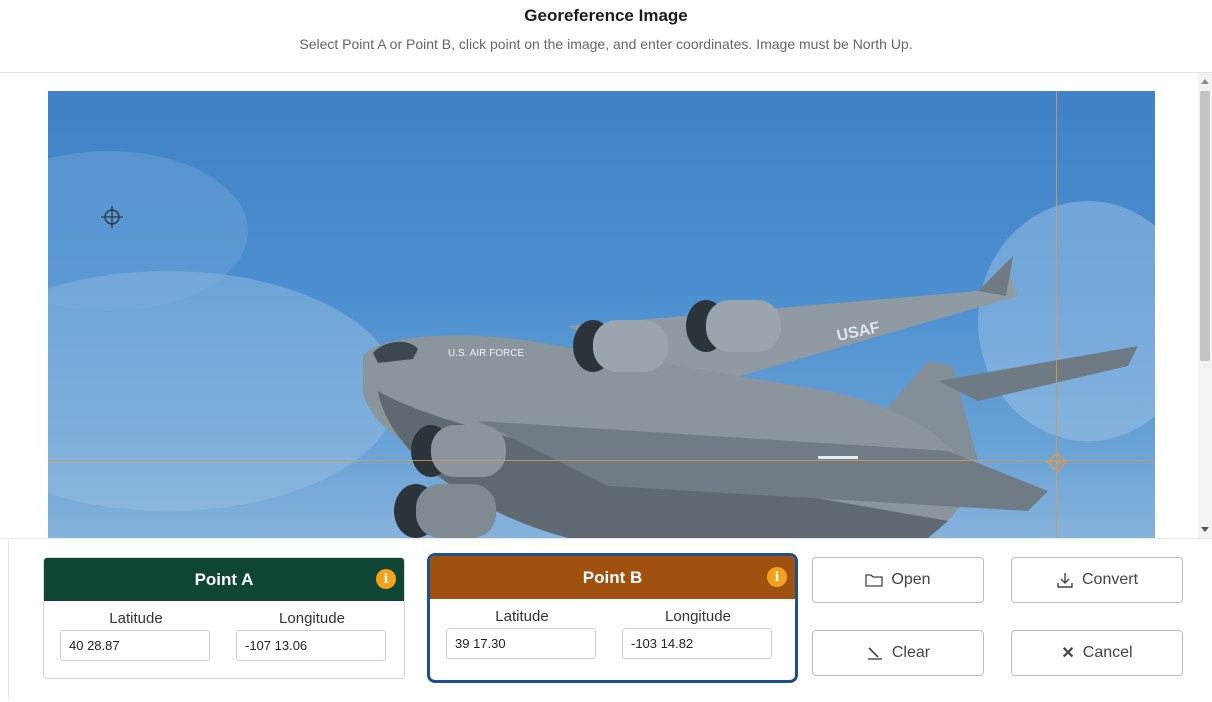 The height and width of the screenshot is (702, 1212). I want to click on point-b-latitude-field: Latitude, so click(522, 633).